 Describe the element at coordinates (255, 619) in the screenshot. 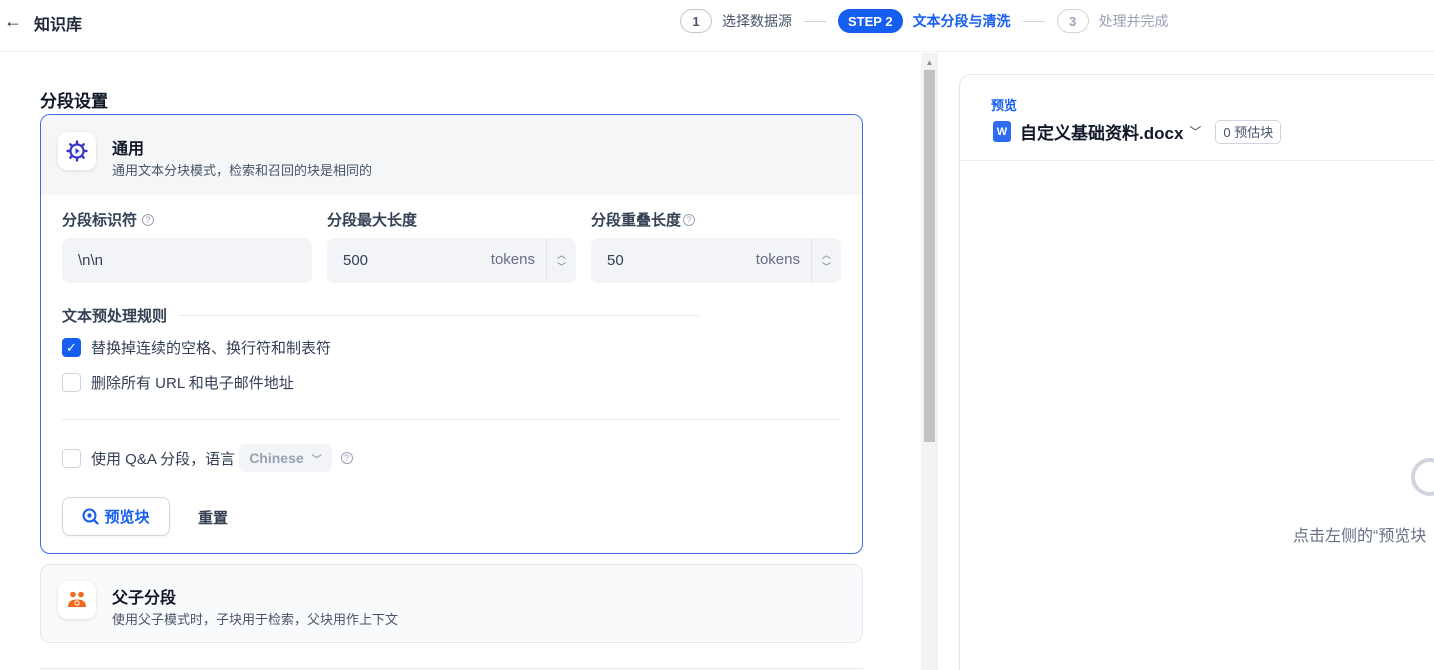

I see `parent-child-description: 使用父子模式时，子块用于检索，父块用作上下文` at that location.